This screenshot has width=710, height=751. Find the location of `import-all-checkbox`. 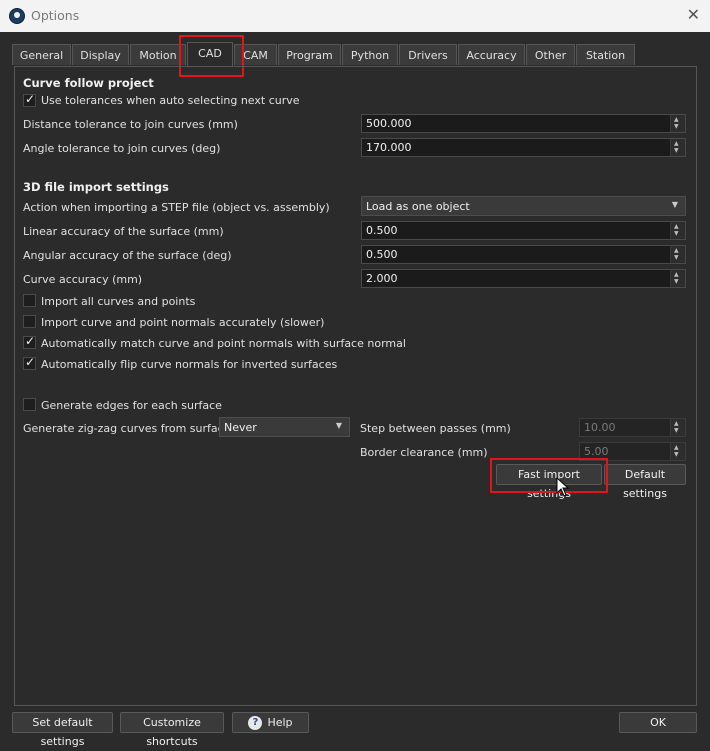

import-all-checkbox is located at coordinates (29, 300).